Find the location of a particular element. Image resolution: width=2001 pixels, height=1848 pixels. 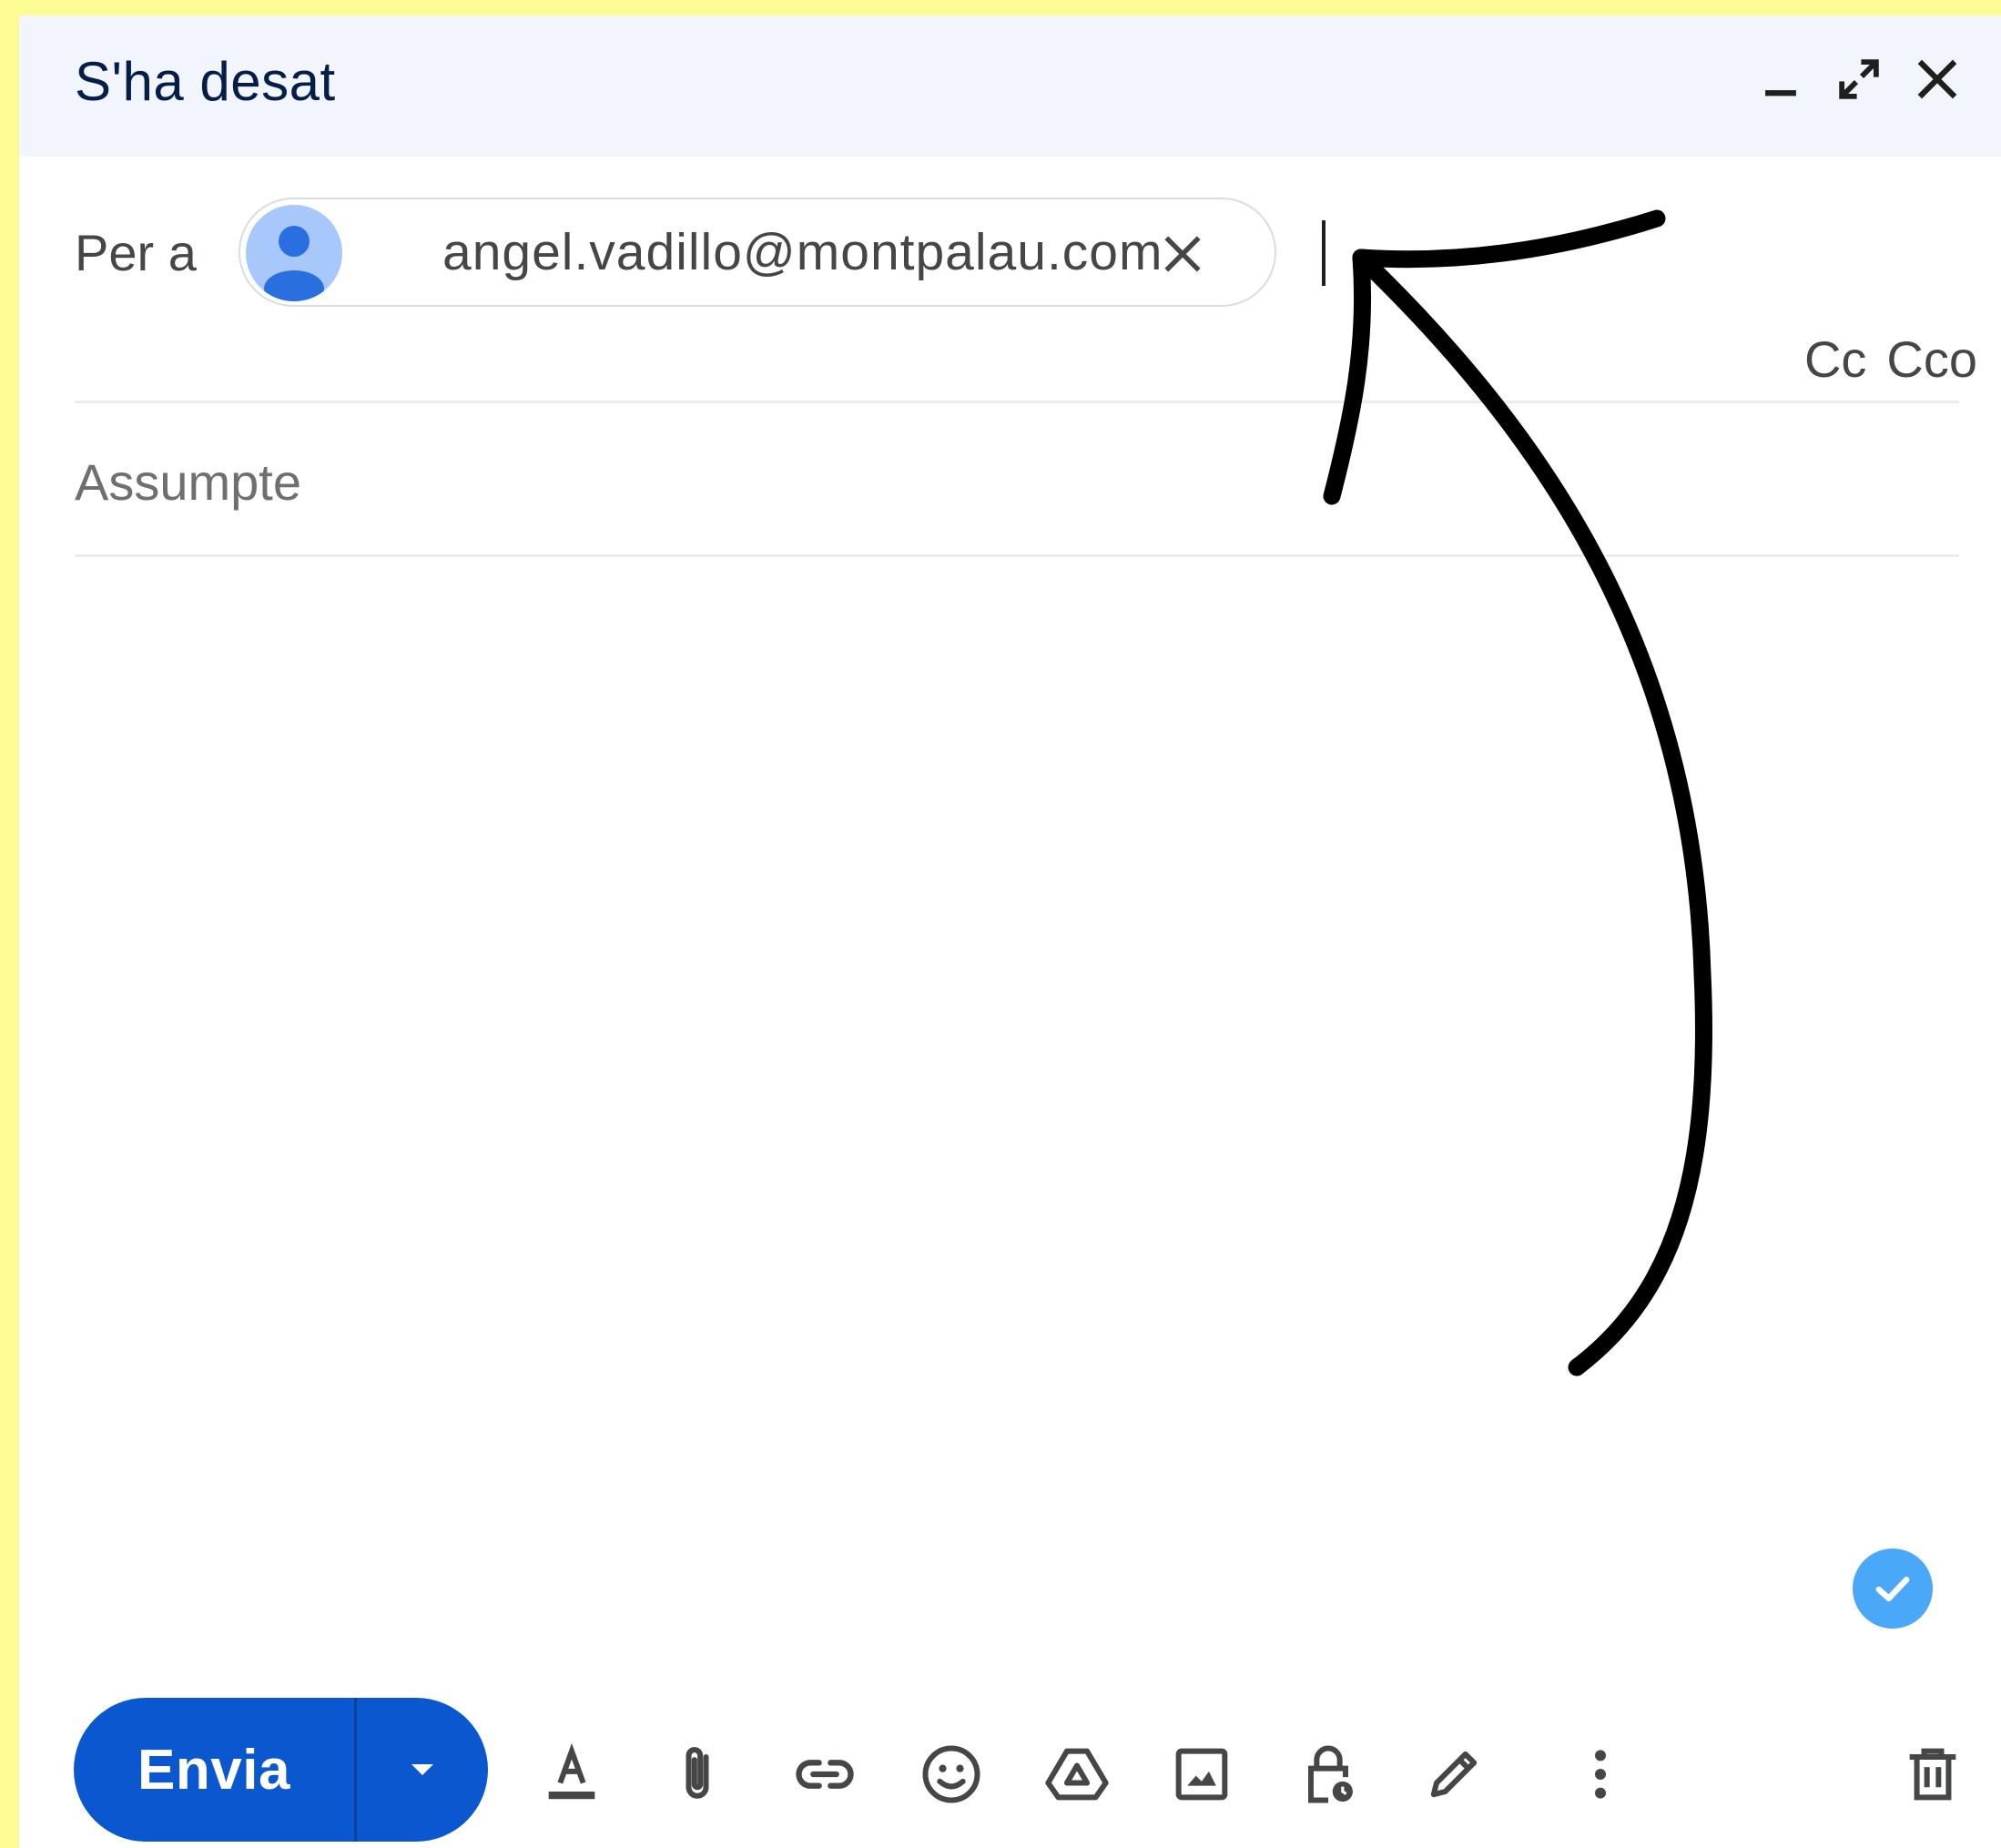

confidential-mode-button is located at coordinates (1328, 1774).